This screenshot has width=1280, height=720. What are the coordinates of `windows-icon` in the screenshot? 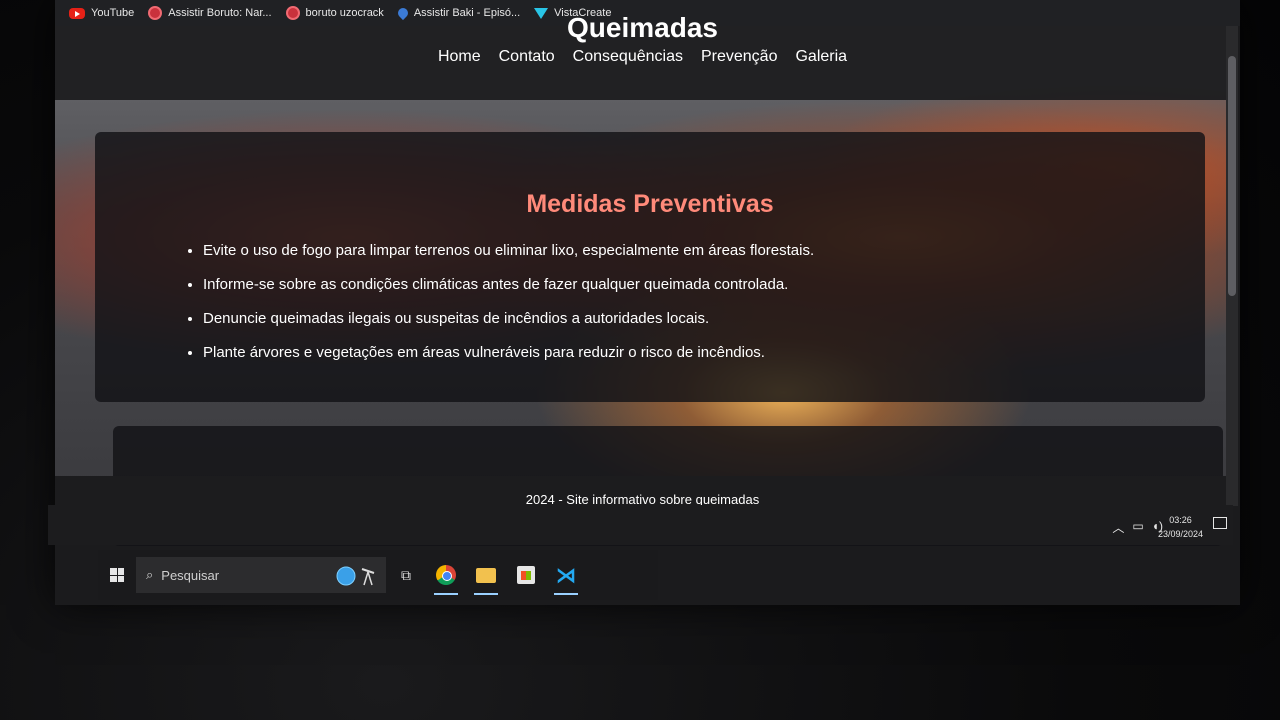 It's located at (117, 575).